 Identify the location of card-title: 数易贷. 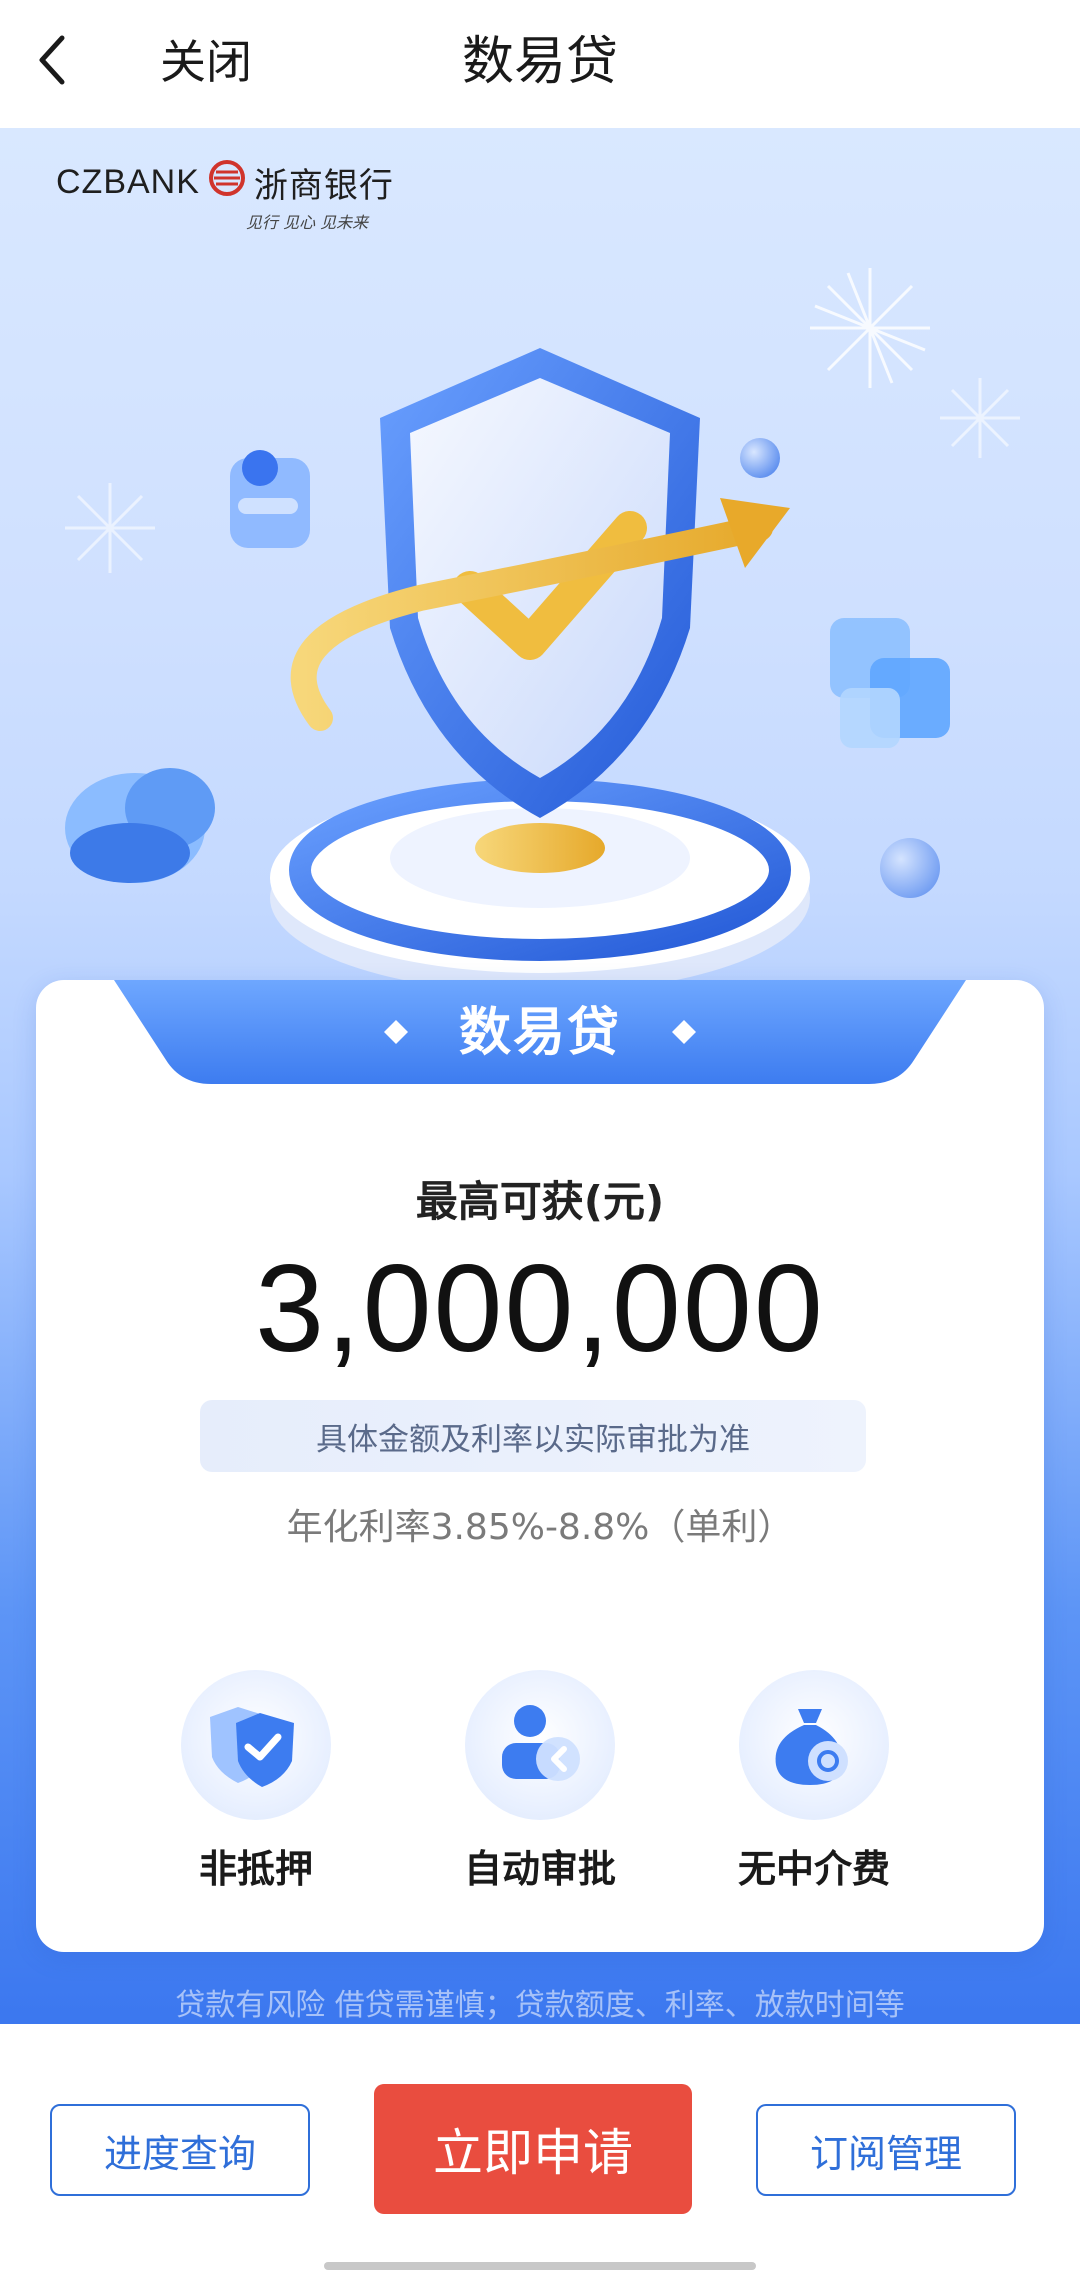
(539, 1033).